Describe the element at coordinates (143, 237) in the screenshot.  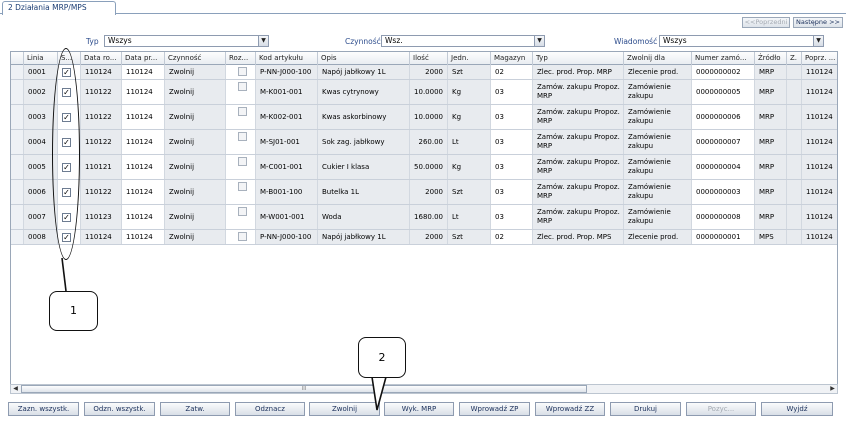
I see `table-cell-data_pr: 110124` at that location.